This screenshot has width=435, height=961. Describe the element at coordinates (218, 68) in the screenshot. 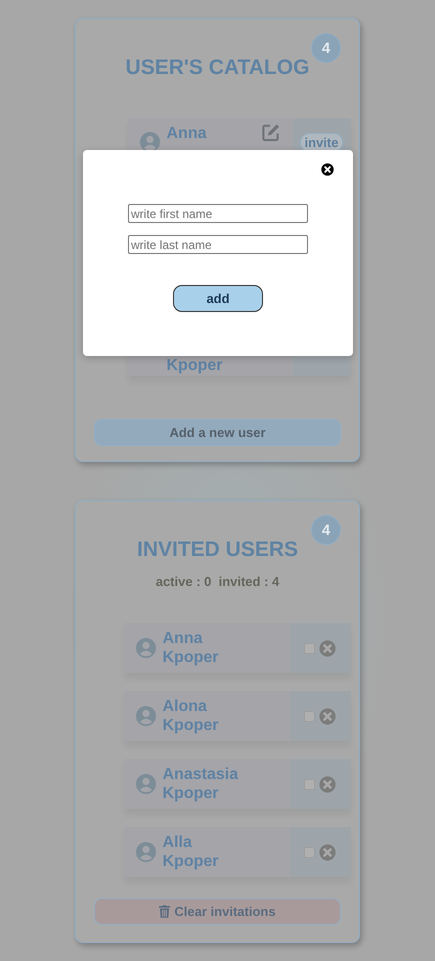

I see `card-title: USER'S CATALOG` at that location.